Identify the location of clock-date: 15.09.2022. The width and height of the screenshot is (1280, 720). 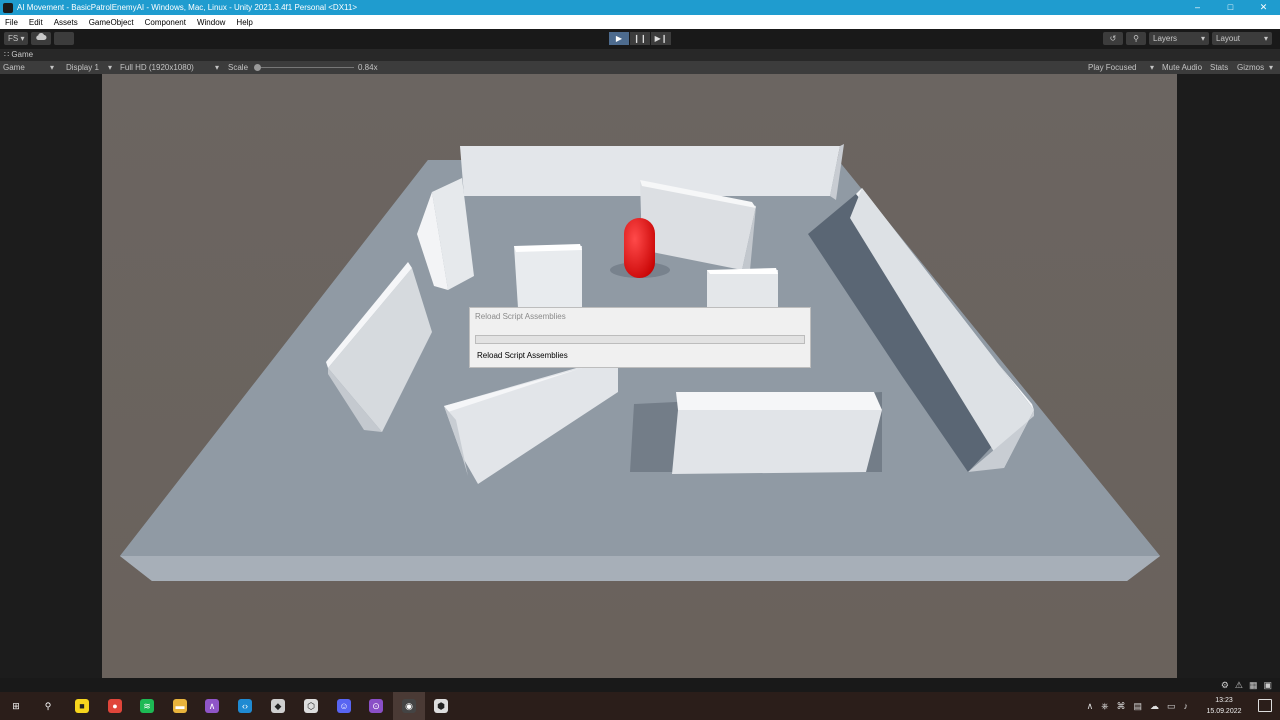
(1224, 711).